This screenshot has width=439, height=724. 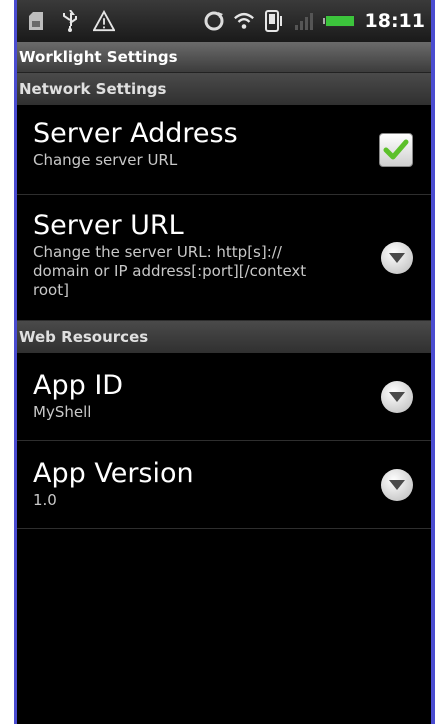 I want to click on server-url-dropdown, so click(x=397, y=257).